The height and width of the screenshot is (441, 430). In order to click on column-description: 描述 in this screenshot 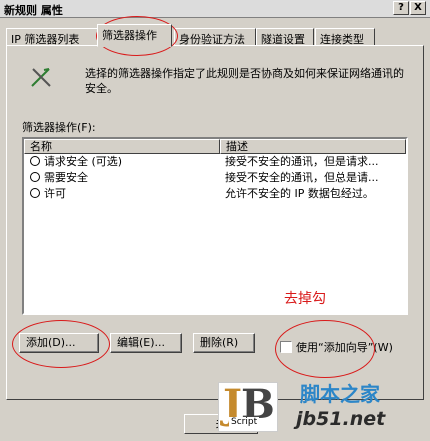, I will do `click(313, 146)`.